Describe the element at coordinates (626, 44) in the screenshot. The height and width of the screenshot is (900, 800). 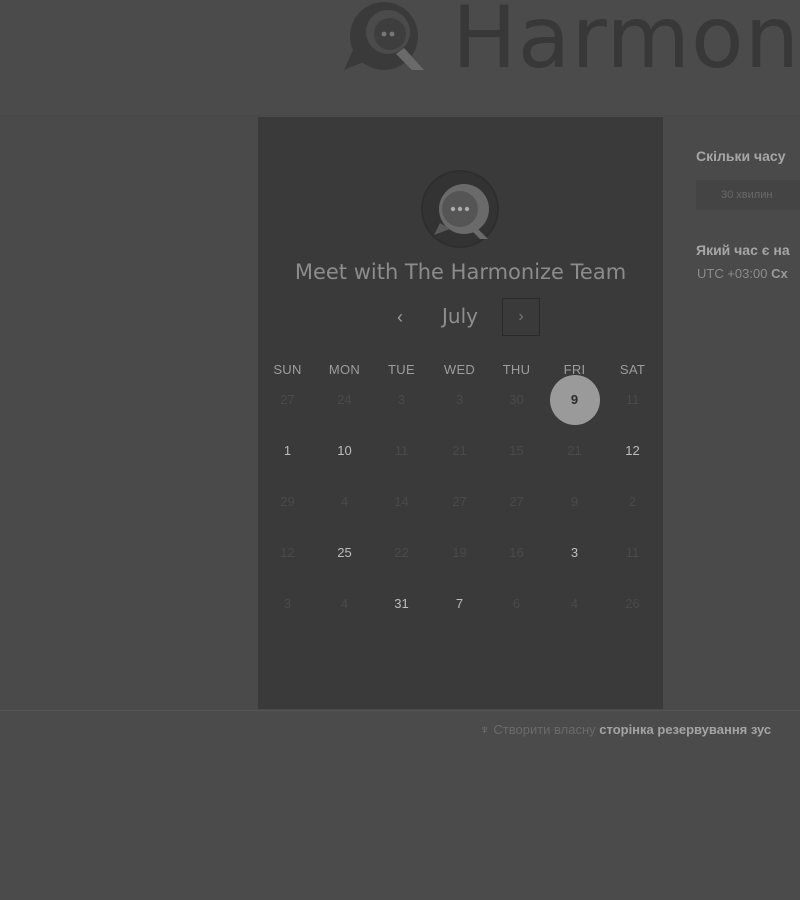
I see `brand-name: Harmon` at that location.